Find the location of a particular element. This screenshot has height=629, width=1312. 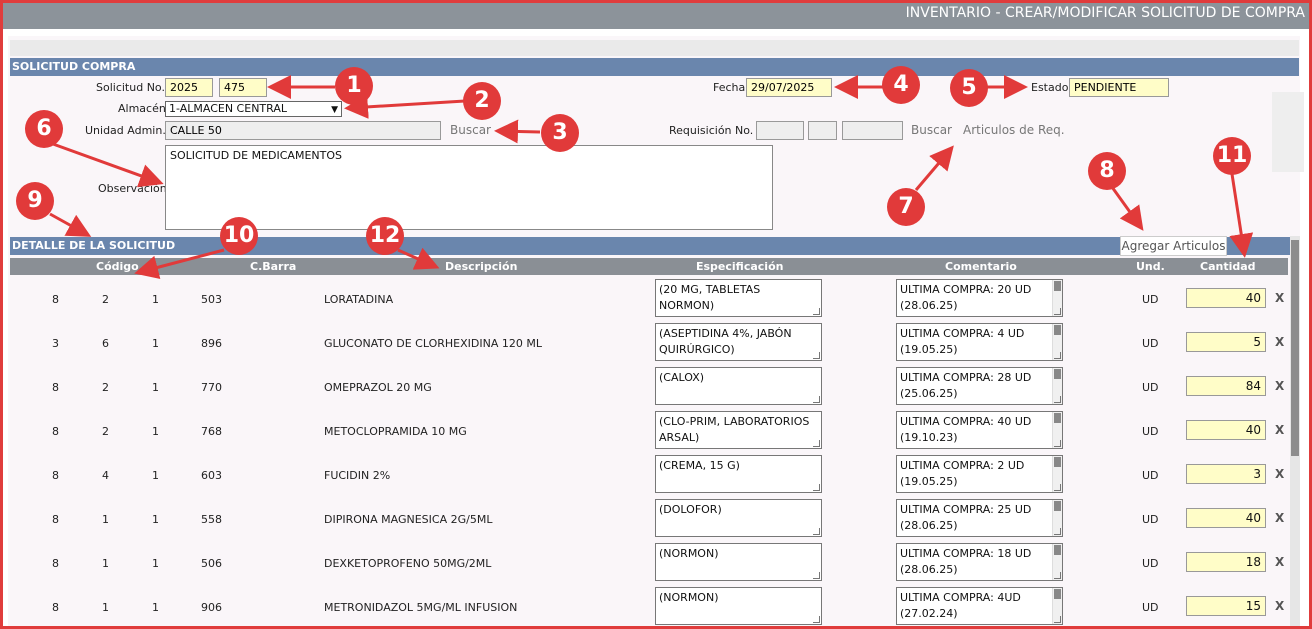

comentario-textarea: ULTIMA COMPRA: 4UD (27.02.24) is located at coordinates (979, 606).